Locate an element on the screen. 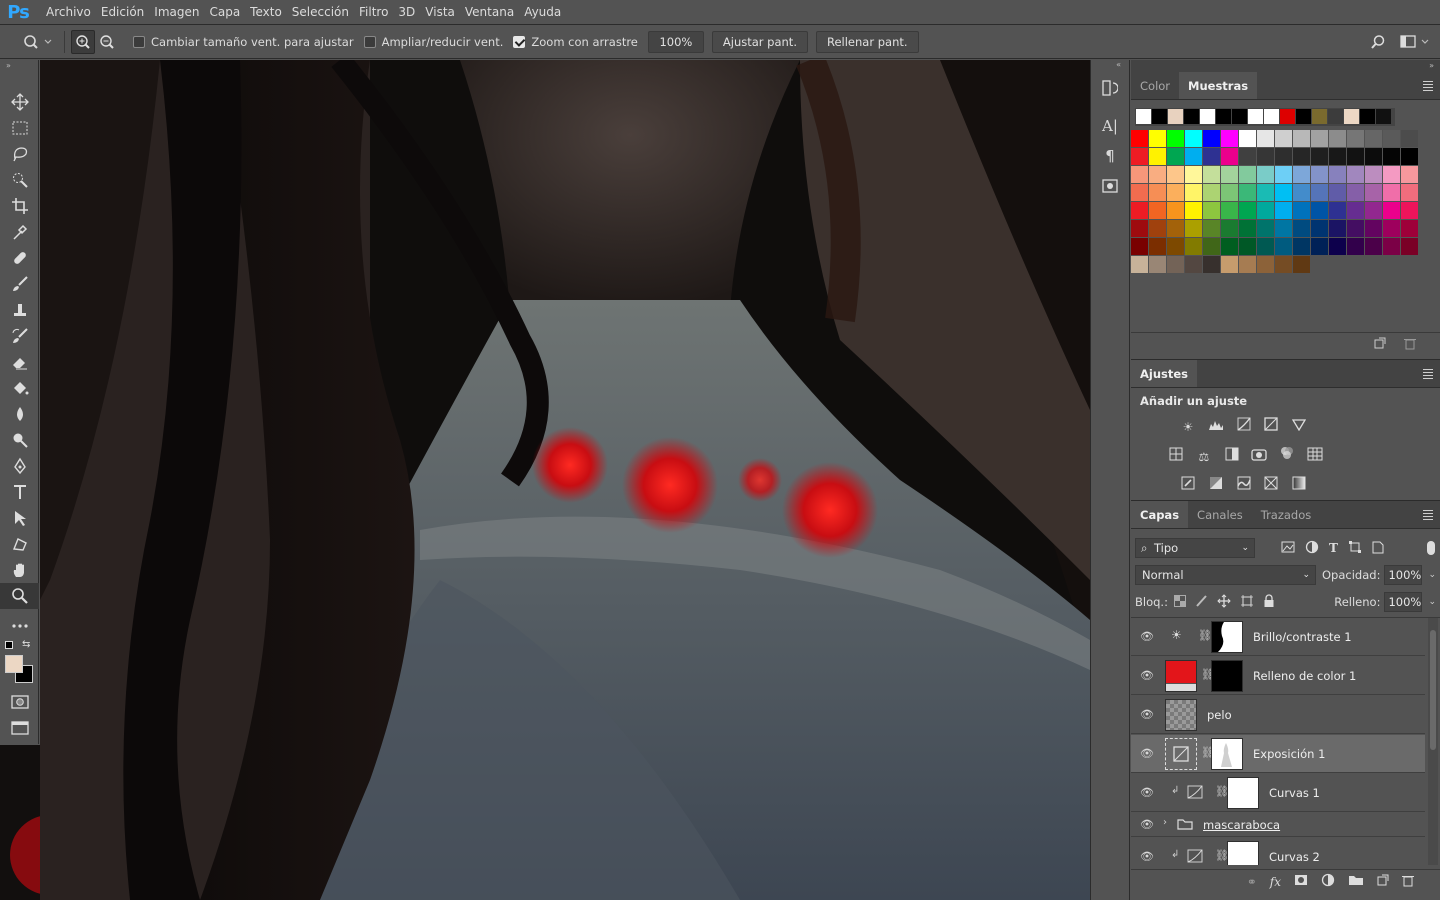 The height and width of the screenshot is (900, 1440). swatches-menu-icon is located at coordinates (1428, 85).